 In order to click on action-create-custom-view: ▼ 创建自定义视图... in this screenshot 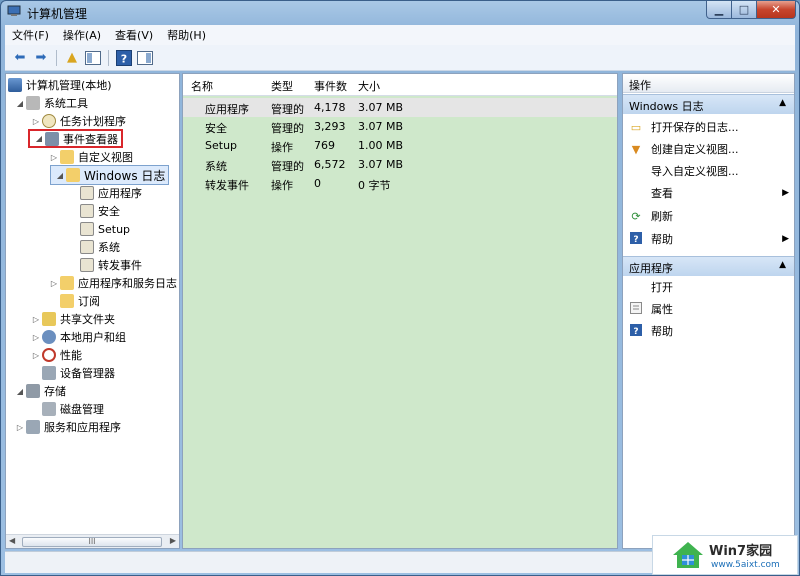, I will do `click(709, 149)`.